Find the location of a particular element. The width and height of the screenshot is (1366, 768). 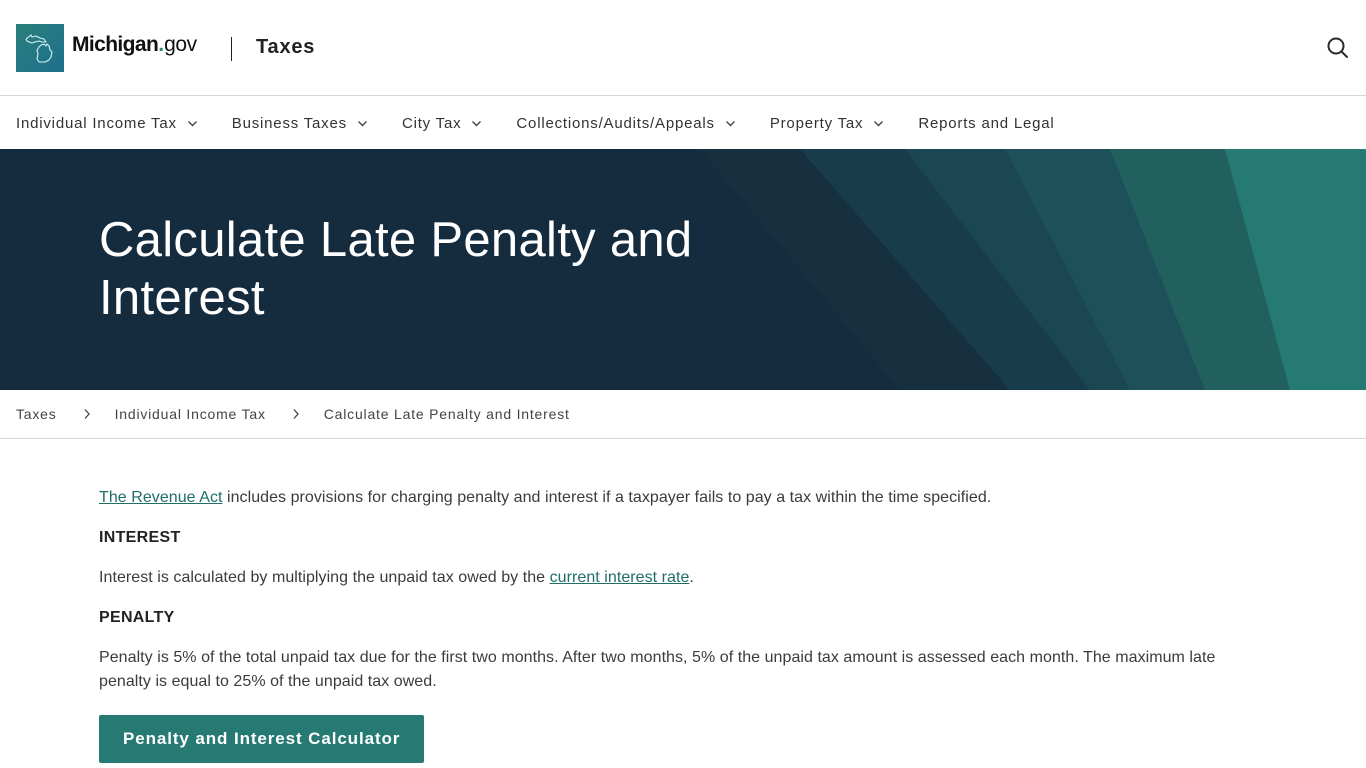

breadcrumb-item-current: Calculate Late Penalty and Interest is located at coordinates (446, 414).